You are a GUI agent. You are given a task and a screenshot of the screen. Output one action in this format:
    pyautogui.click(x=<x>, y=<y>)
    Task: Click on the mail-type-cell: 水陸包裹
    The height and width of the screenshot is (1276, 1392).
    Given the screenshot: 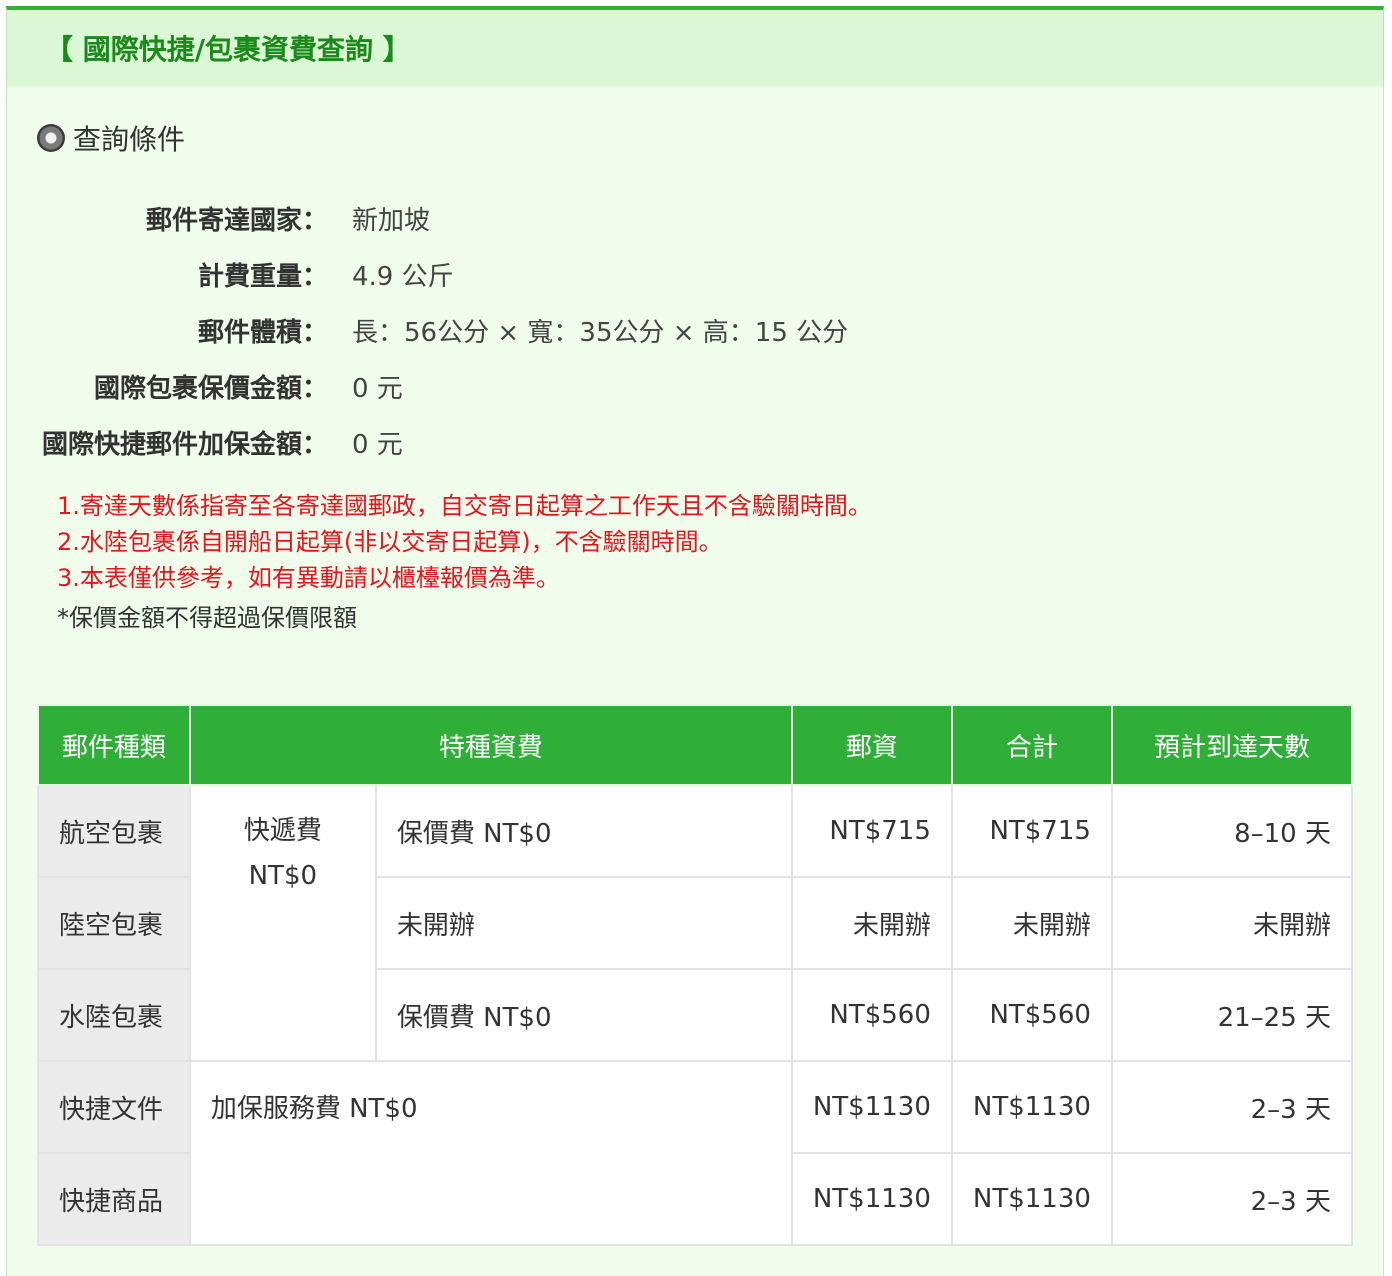 What is the action you would take?
    pyautogui.click(x=114, y=1015)
    